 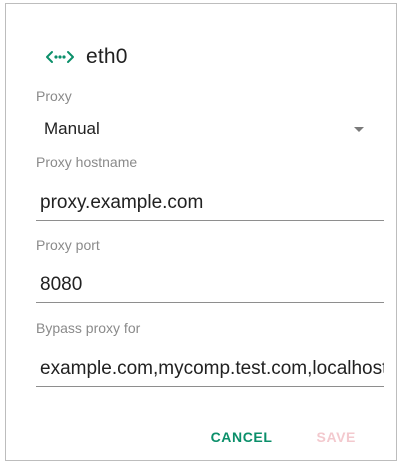 I want to click on proxy-hostname-input, so click(x=210, y=203).